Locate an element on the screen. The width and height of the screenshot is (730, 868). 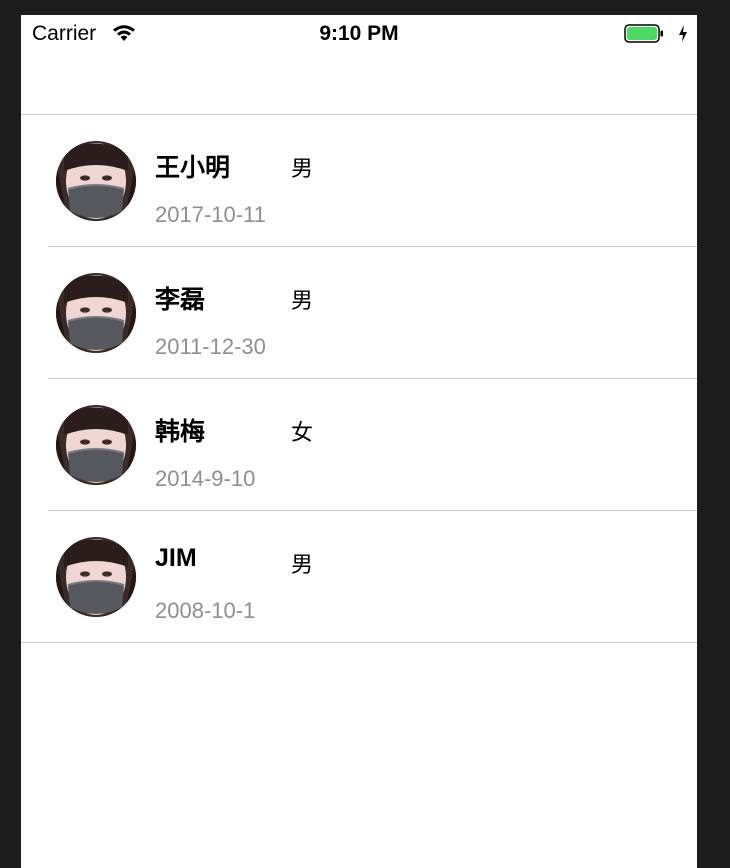
list-item: 韩梅 女 2014-9-10 is located at coordinates (359, 445).